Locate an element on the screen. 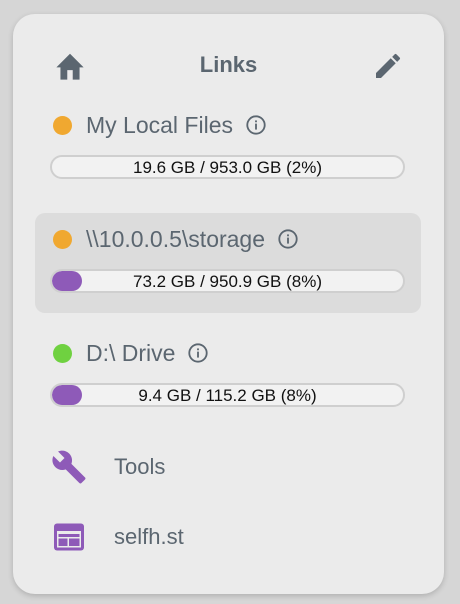 The height and width of the screenshot is (604, 460). drive-link: D:\ Drive is located at coordinates (131, 353).